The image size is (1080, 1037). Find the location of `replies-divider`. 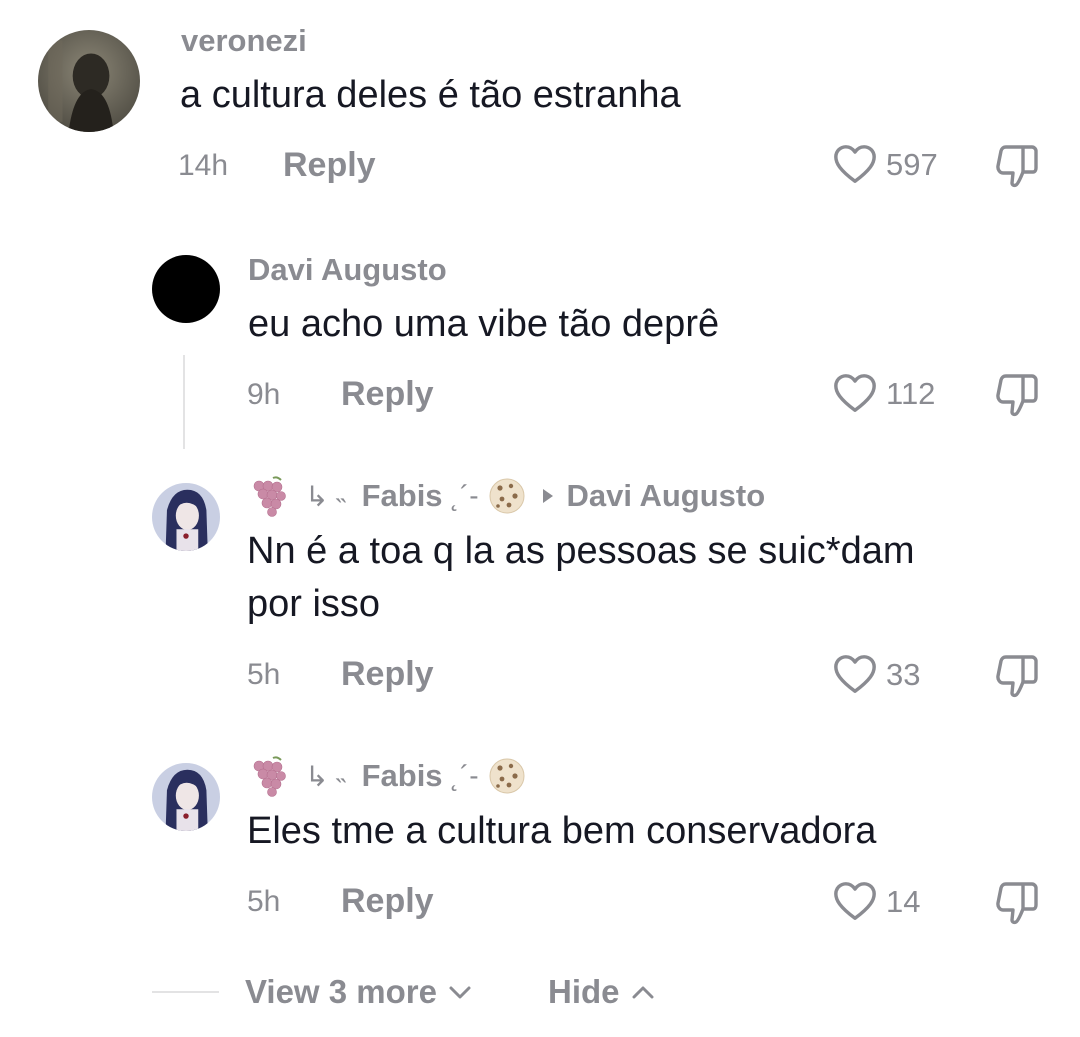

replies-divider is located at coordinates (185, 992).